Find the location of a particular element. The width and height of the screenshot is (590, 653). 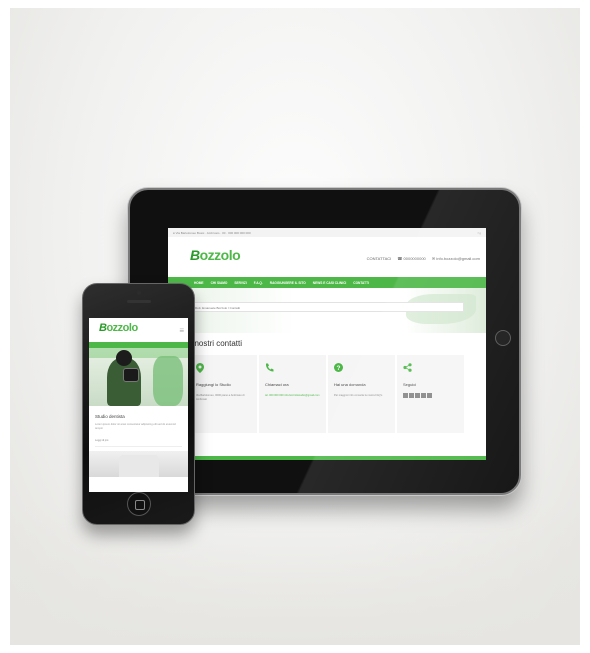

page-banner: Dott. Emanuele Bozzolo / Contatti is located at coordinates (327, 310).